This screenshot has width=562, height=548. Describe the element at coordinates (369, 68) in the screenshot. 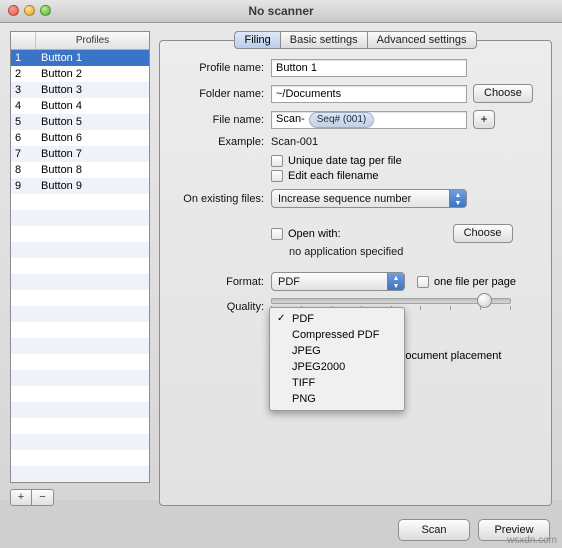

I see `profile-name-input: Button 1` at that location.